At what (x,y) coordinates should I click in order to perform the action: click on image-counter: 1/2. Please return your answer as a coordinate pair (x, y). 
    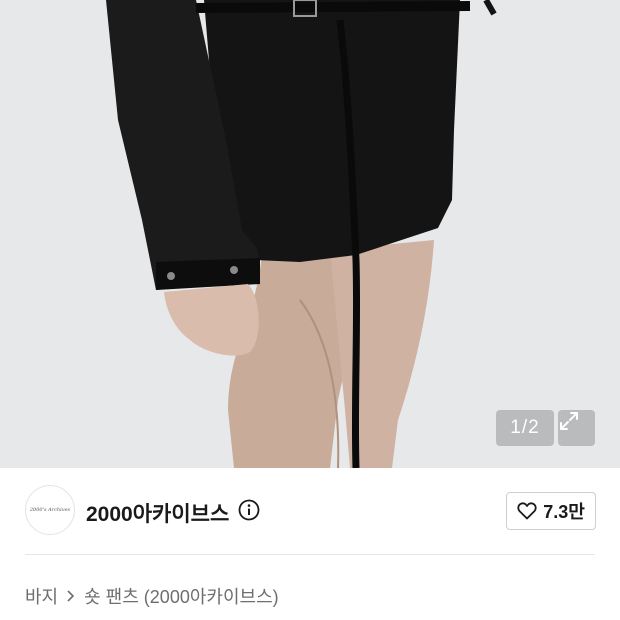
    Looking at the image, I should click on (525, 428).